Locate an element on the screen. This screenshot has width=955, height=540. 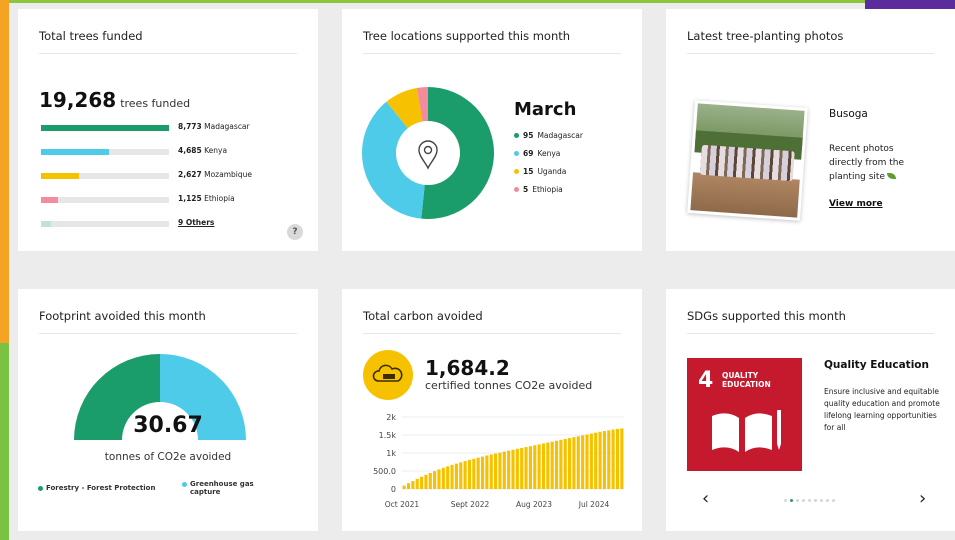
footprint-unit: tonnes of CO2e avoided is located at coordinates (168, 457).